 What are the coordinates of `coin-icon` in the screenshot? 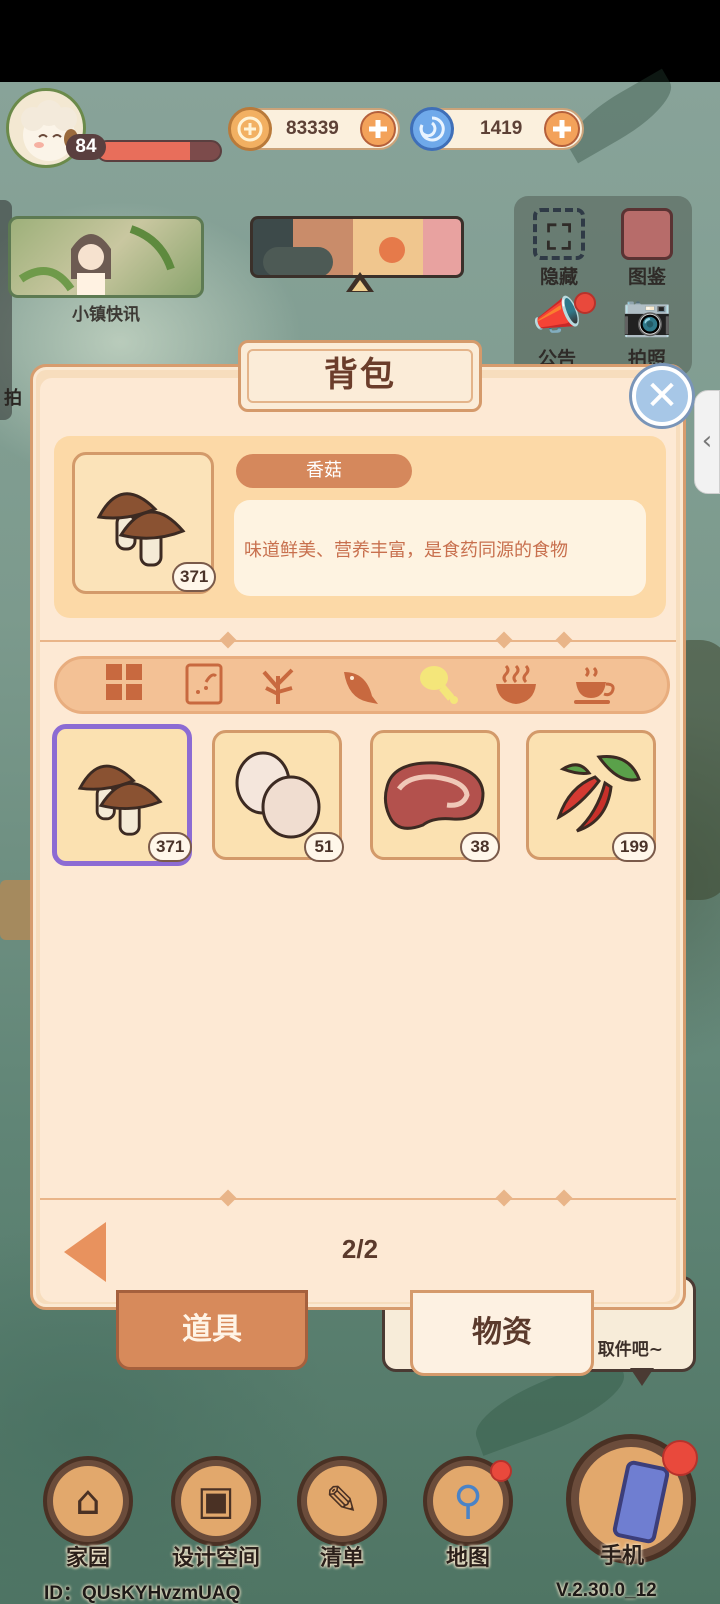 It's located at (250, 129).